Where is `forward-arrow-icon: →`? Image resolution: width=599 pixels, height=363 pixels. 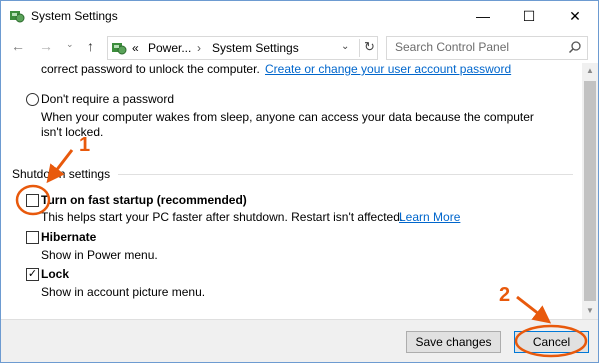
forward-arrow-icon: → is located at coordinates (46, 46).